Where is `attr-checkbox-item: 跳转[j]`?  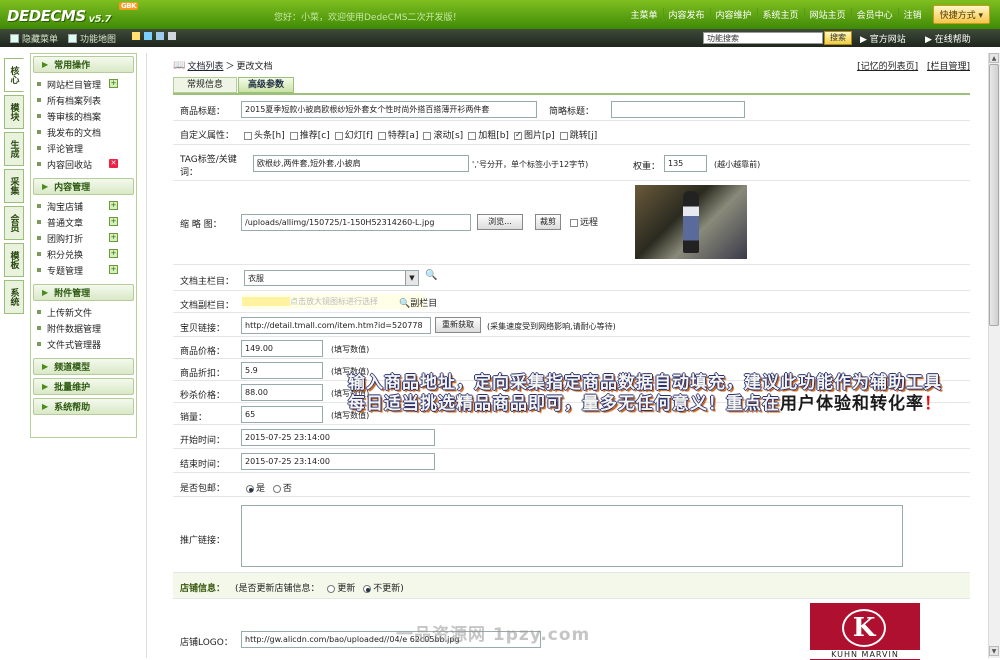 attr-checkbox-item: 跳转[j] is located at coordinates (576, 136).